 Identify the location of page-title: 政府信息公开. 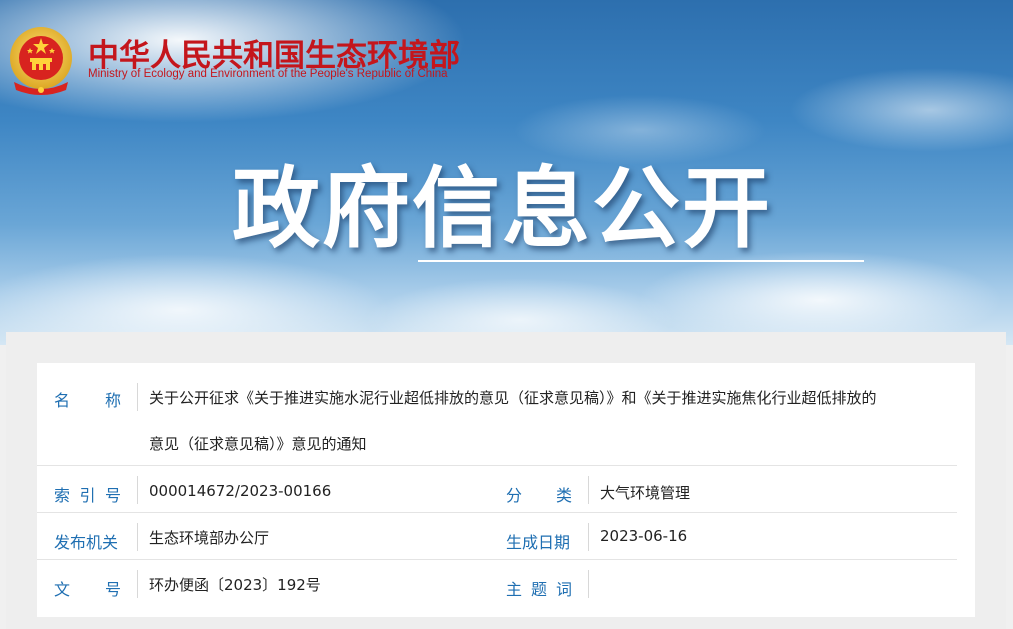
(502, 208).